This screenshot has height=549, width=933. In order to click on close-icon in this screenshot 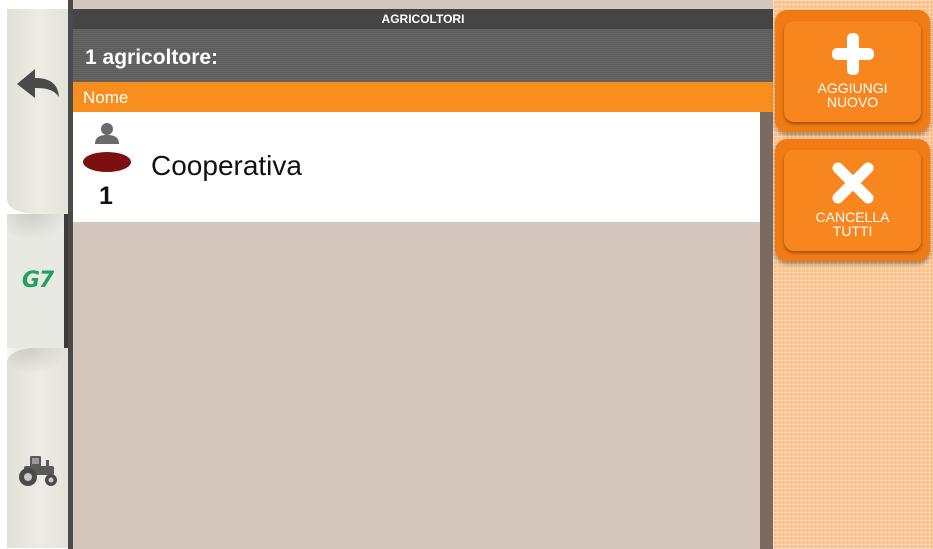, I will do `click(853, 183)`.